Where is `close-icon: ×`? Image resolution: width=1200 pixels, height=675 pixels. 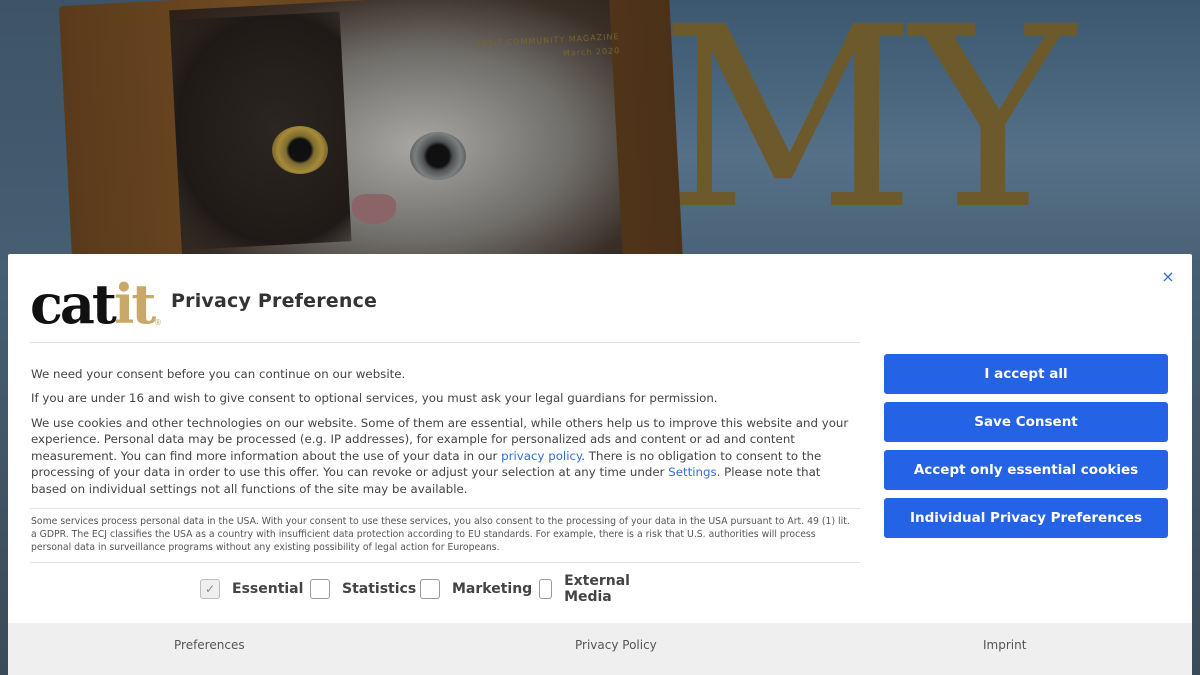 close-icon: × is located at coordinates (1168, 277).